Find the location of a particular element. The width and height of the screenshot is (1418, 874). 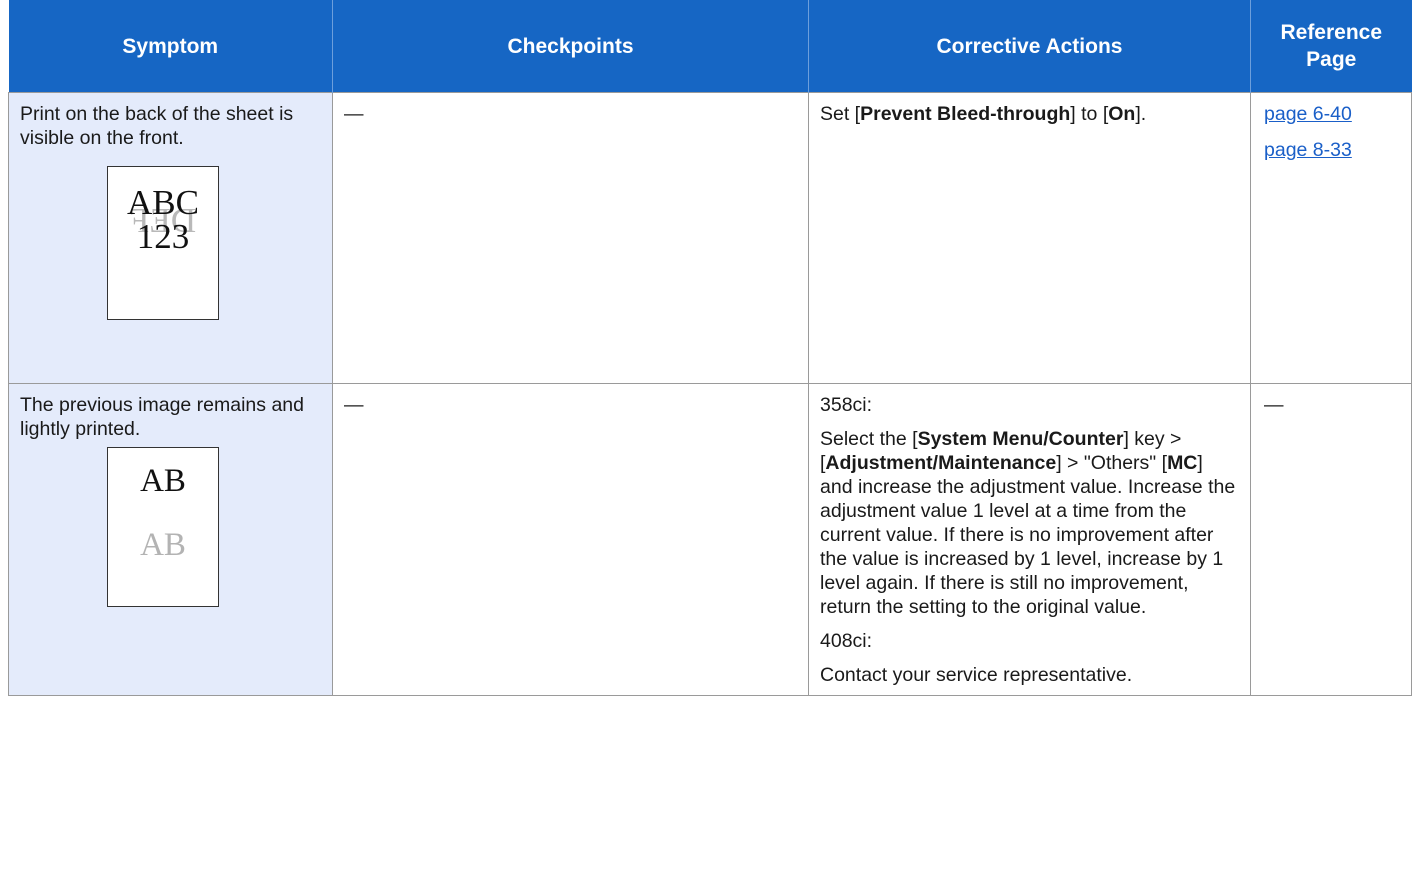

ghost-image-illustration: AB AB is located at coordinates (163, 527).